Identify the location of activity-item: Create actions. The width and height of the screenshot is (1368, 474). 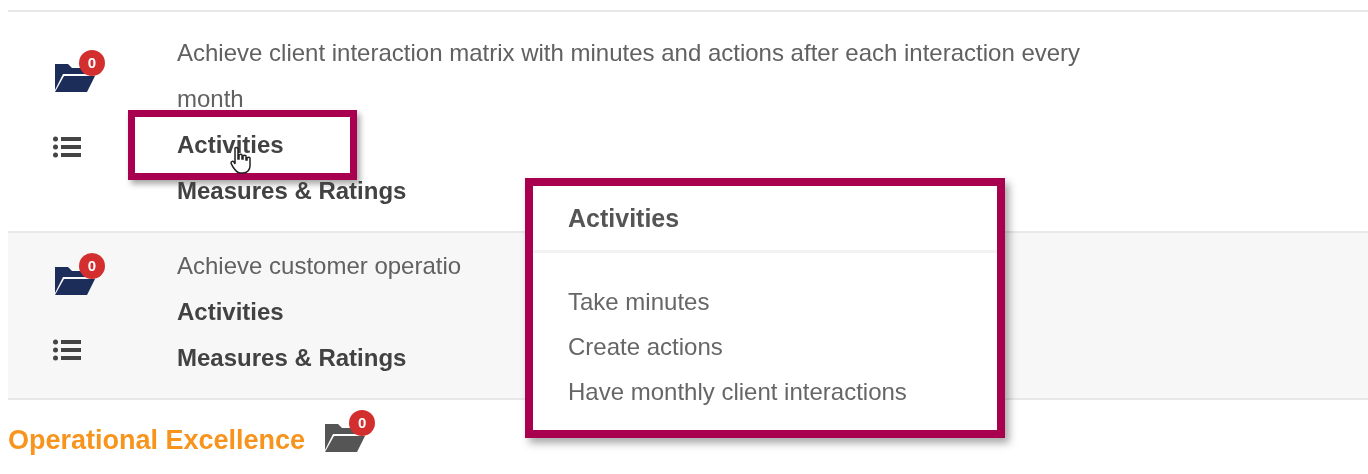
(645, 346).